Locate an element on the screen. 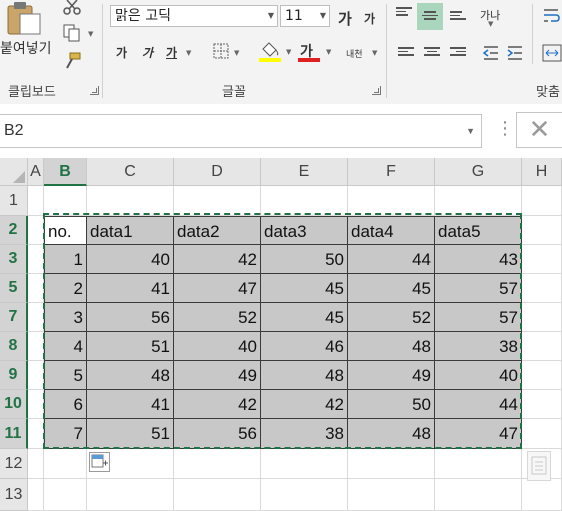  phonetic-dropdown-icon: ▼ is located at coordinates (374, 53).